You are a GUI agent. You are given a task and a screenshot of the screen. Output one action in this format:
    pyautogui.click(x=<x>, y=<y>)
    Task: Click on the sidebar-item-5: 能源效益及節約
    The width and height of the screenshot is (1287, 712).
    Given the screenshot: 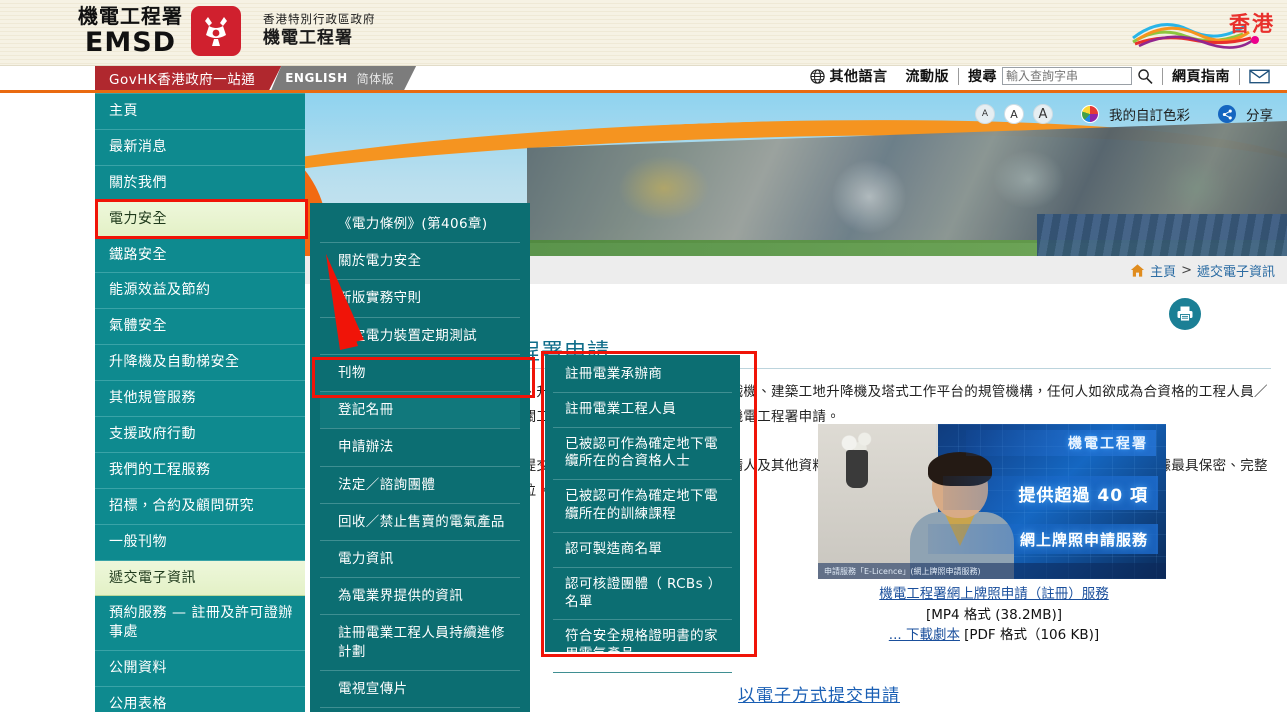 What is the action you would take?
    pyautogui.click(x=200, y=291)
    